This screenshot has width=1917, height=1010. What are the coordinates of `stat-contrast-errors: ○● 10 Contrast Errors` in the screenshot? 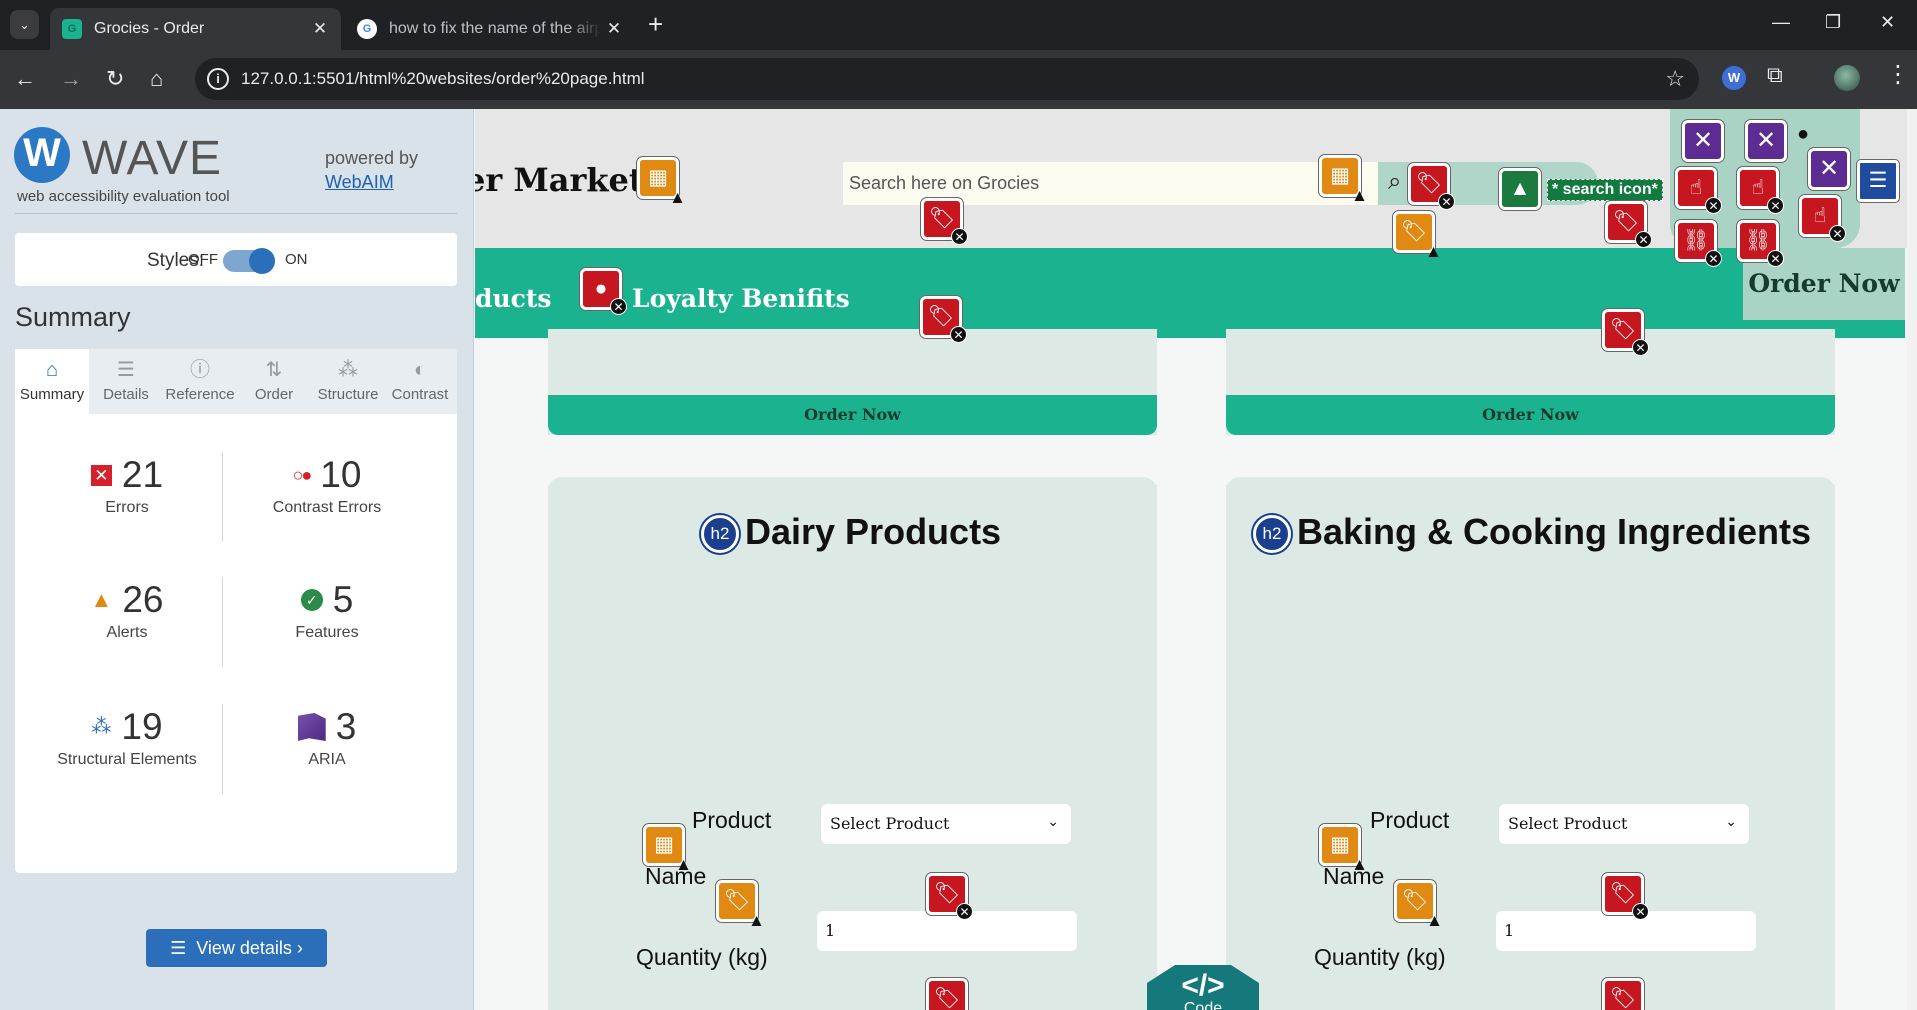 It's located at (327, 485).